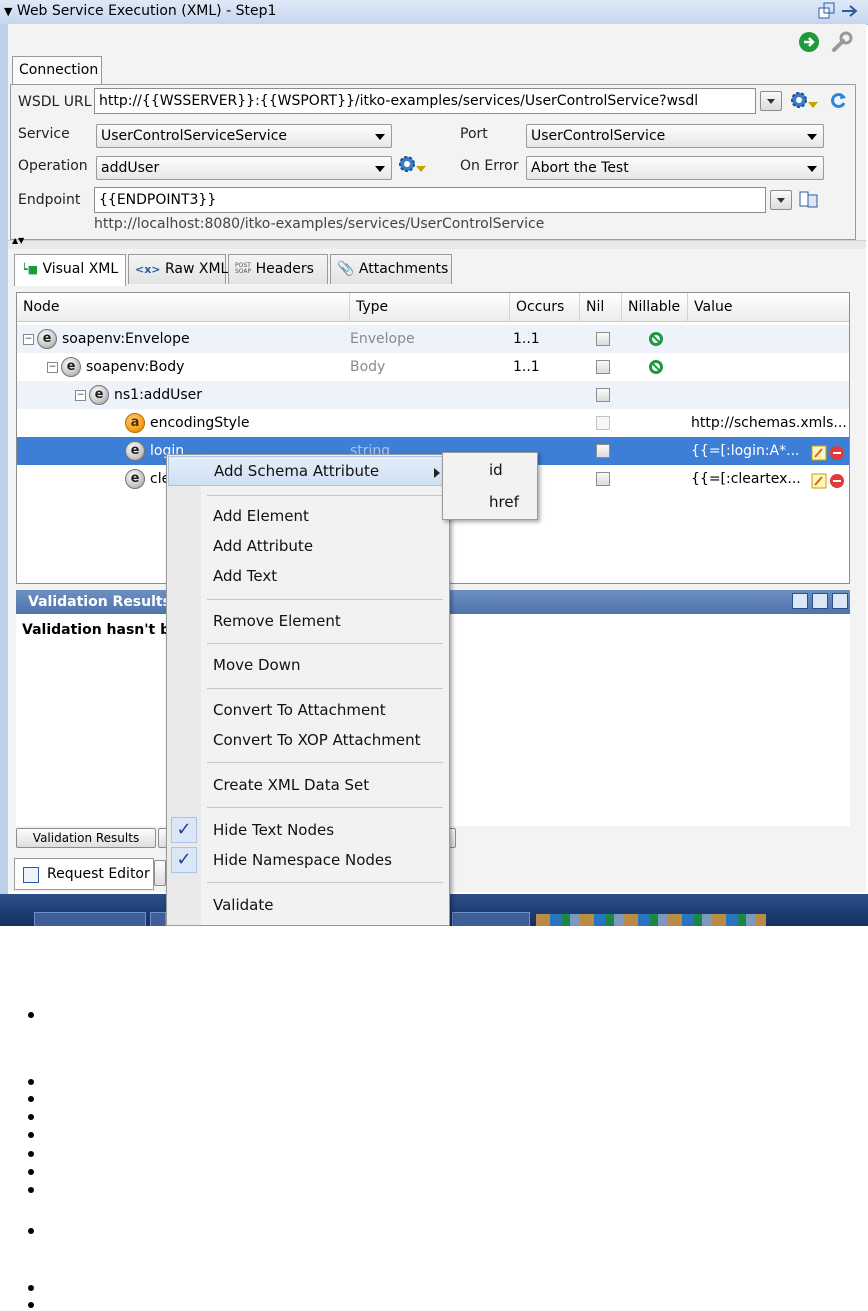 The height and width of the screenshot is (1311, 868). What do you see at coordinates (183, 307) in the screenshot?
I see `column-header-node: Node` at bounding box center [183, 307].